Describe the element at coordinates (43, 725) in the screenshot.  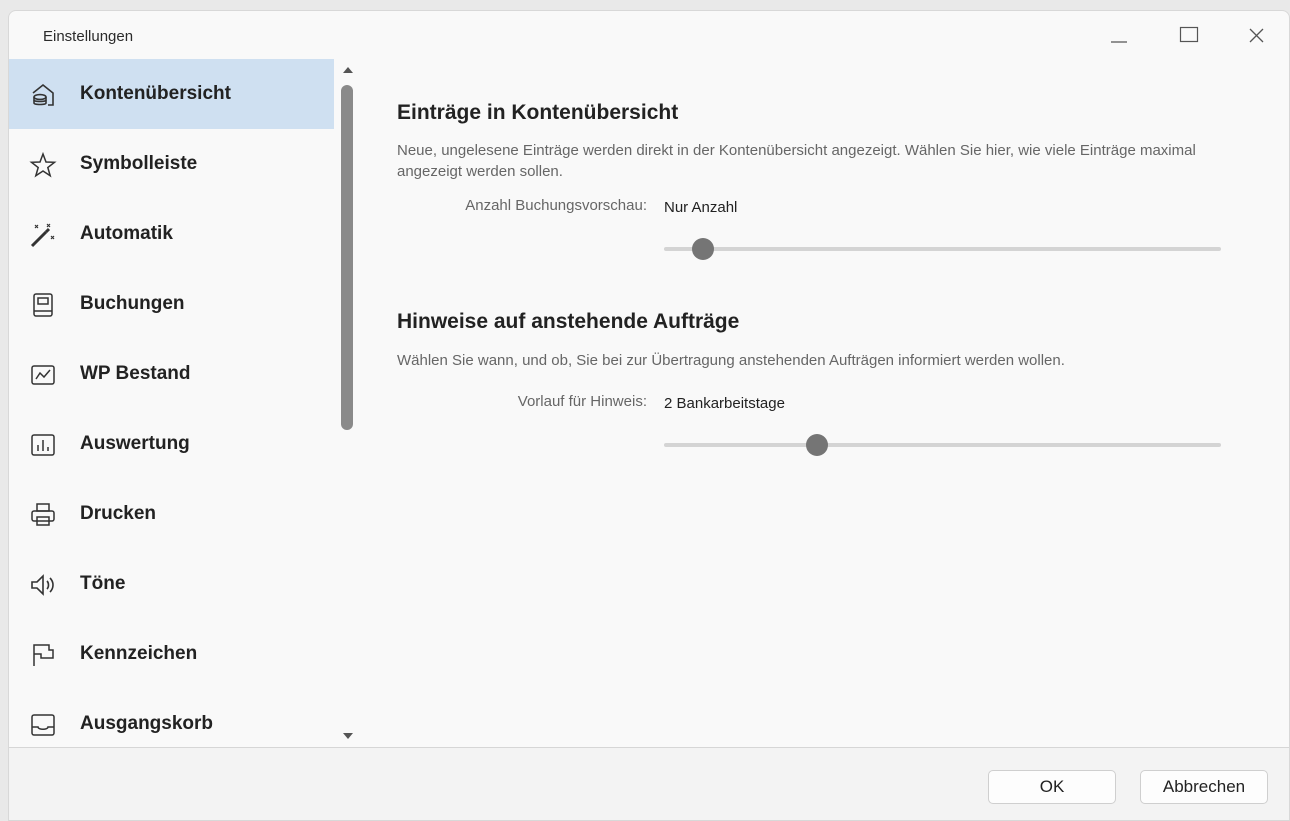
I see `outbox-tray-icon` at that location.